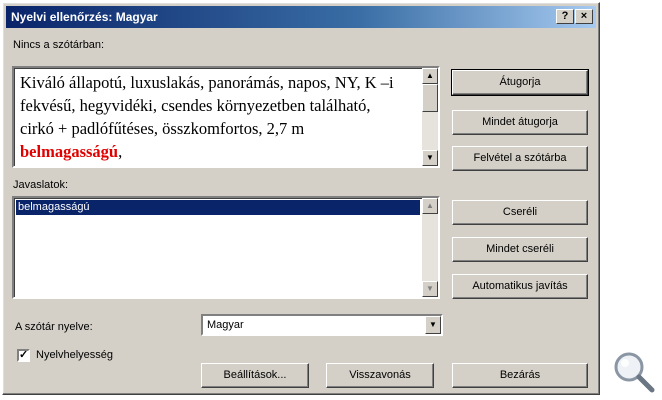  What do you see at coordinates (225, 325) in the screenshot?
I see `dictionary-language-value: Magyar` at bounding box center [225, 325].